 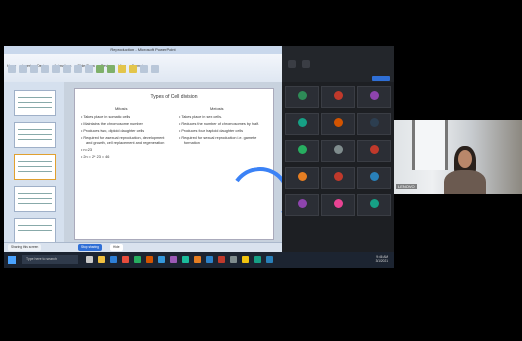 I want to click on window-background, so click(x=430, y=145).